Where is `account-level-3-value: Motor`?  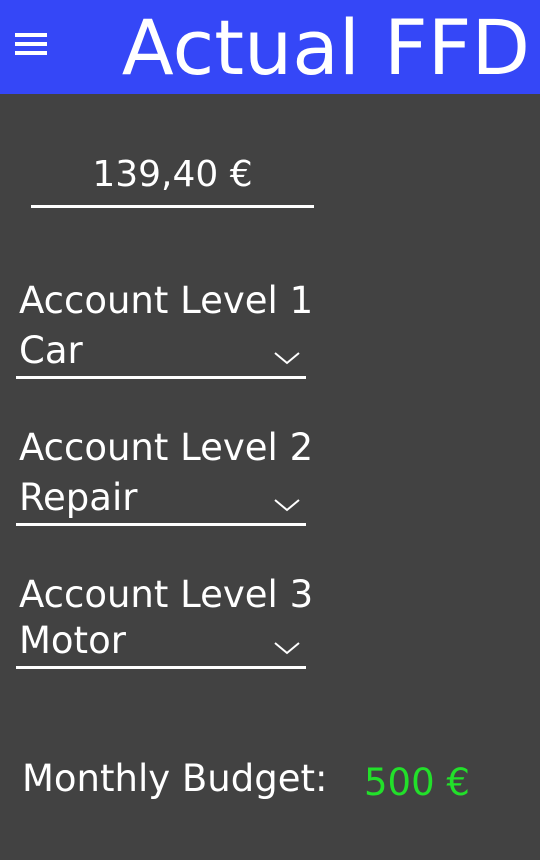 account-level-3-value: Motor is located at coordinates (72, 640).